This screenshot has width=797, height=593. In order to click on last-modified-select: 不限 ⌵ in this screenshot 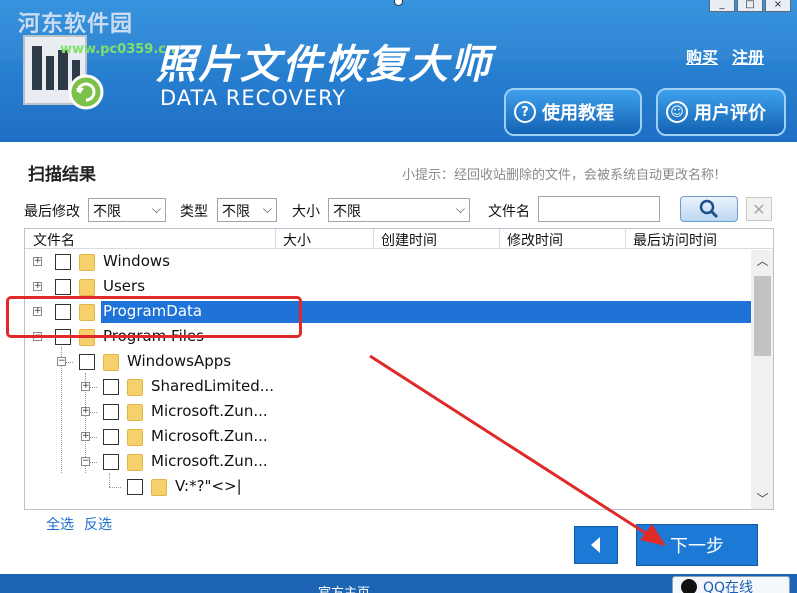, I will do `click(127, 210)`.